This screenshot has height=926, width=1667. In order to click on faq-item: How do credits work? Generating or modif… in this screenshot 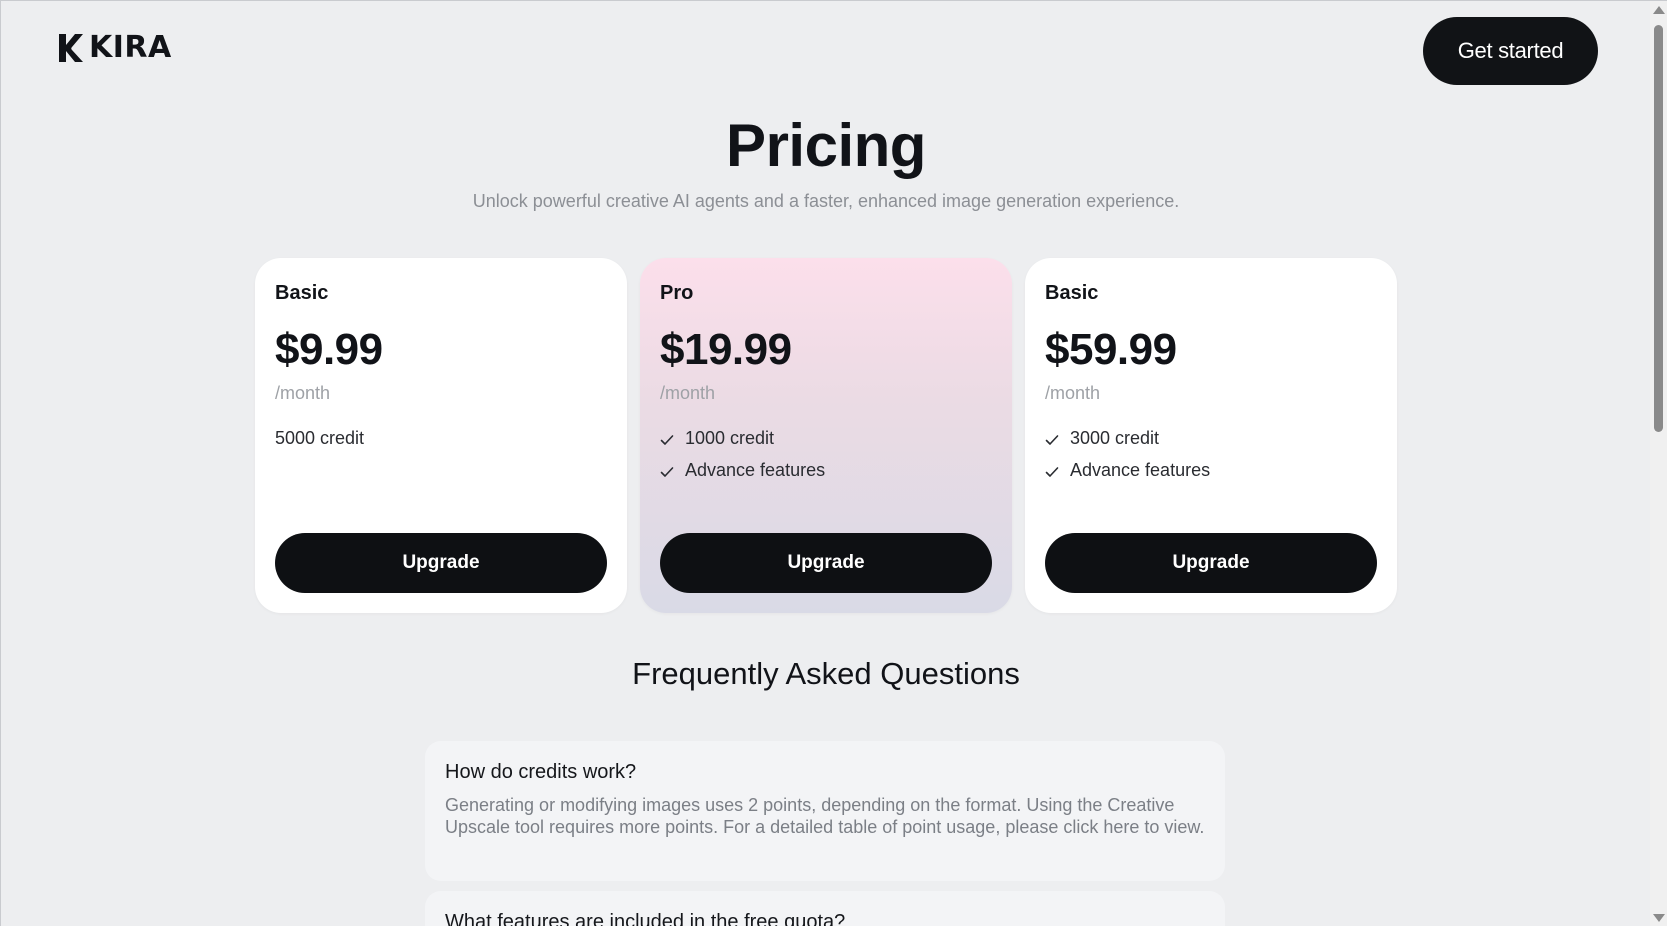, I will do `click(825, 811)`.